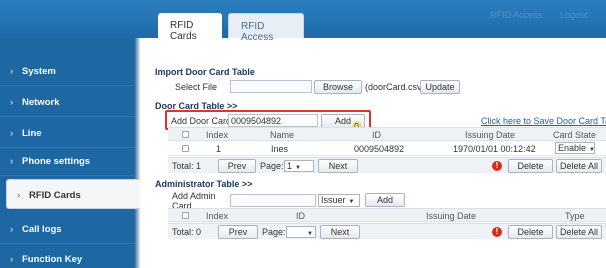 This screenshot has height=268, width=606. What do you see at coordinates (67, 229) in the screenshot?
I see `sidebar-item-call-logs: › Call logs` at bounding box center [67, 229].